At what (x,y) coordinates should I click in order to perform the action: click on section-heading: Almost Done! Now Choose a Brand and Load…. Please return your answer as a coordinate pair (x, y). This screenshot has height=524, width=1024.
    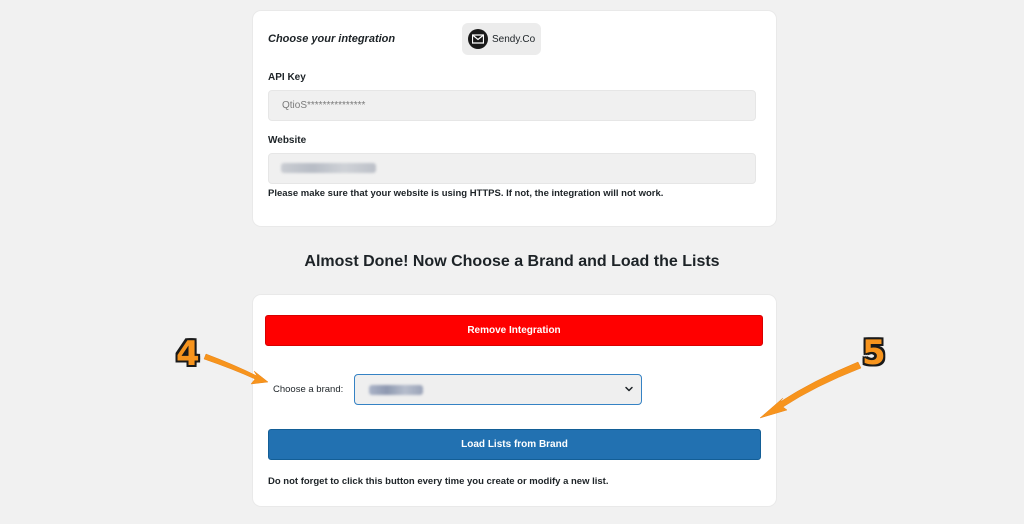
    Looking at the image, I should click on (512, 261).